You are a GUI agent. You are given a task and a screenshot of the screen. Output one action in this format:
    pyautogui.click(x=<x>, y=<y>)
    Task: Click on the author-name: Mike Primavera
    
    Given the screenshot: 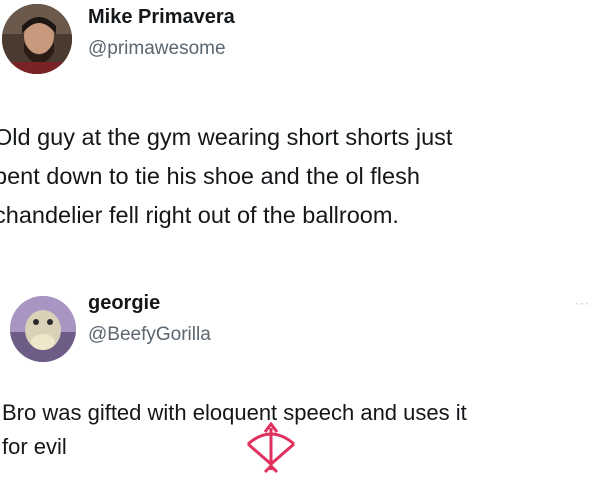 What is the action you would take?
    pyautogui.click(x=161, y=17)
    